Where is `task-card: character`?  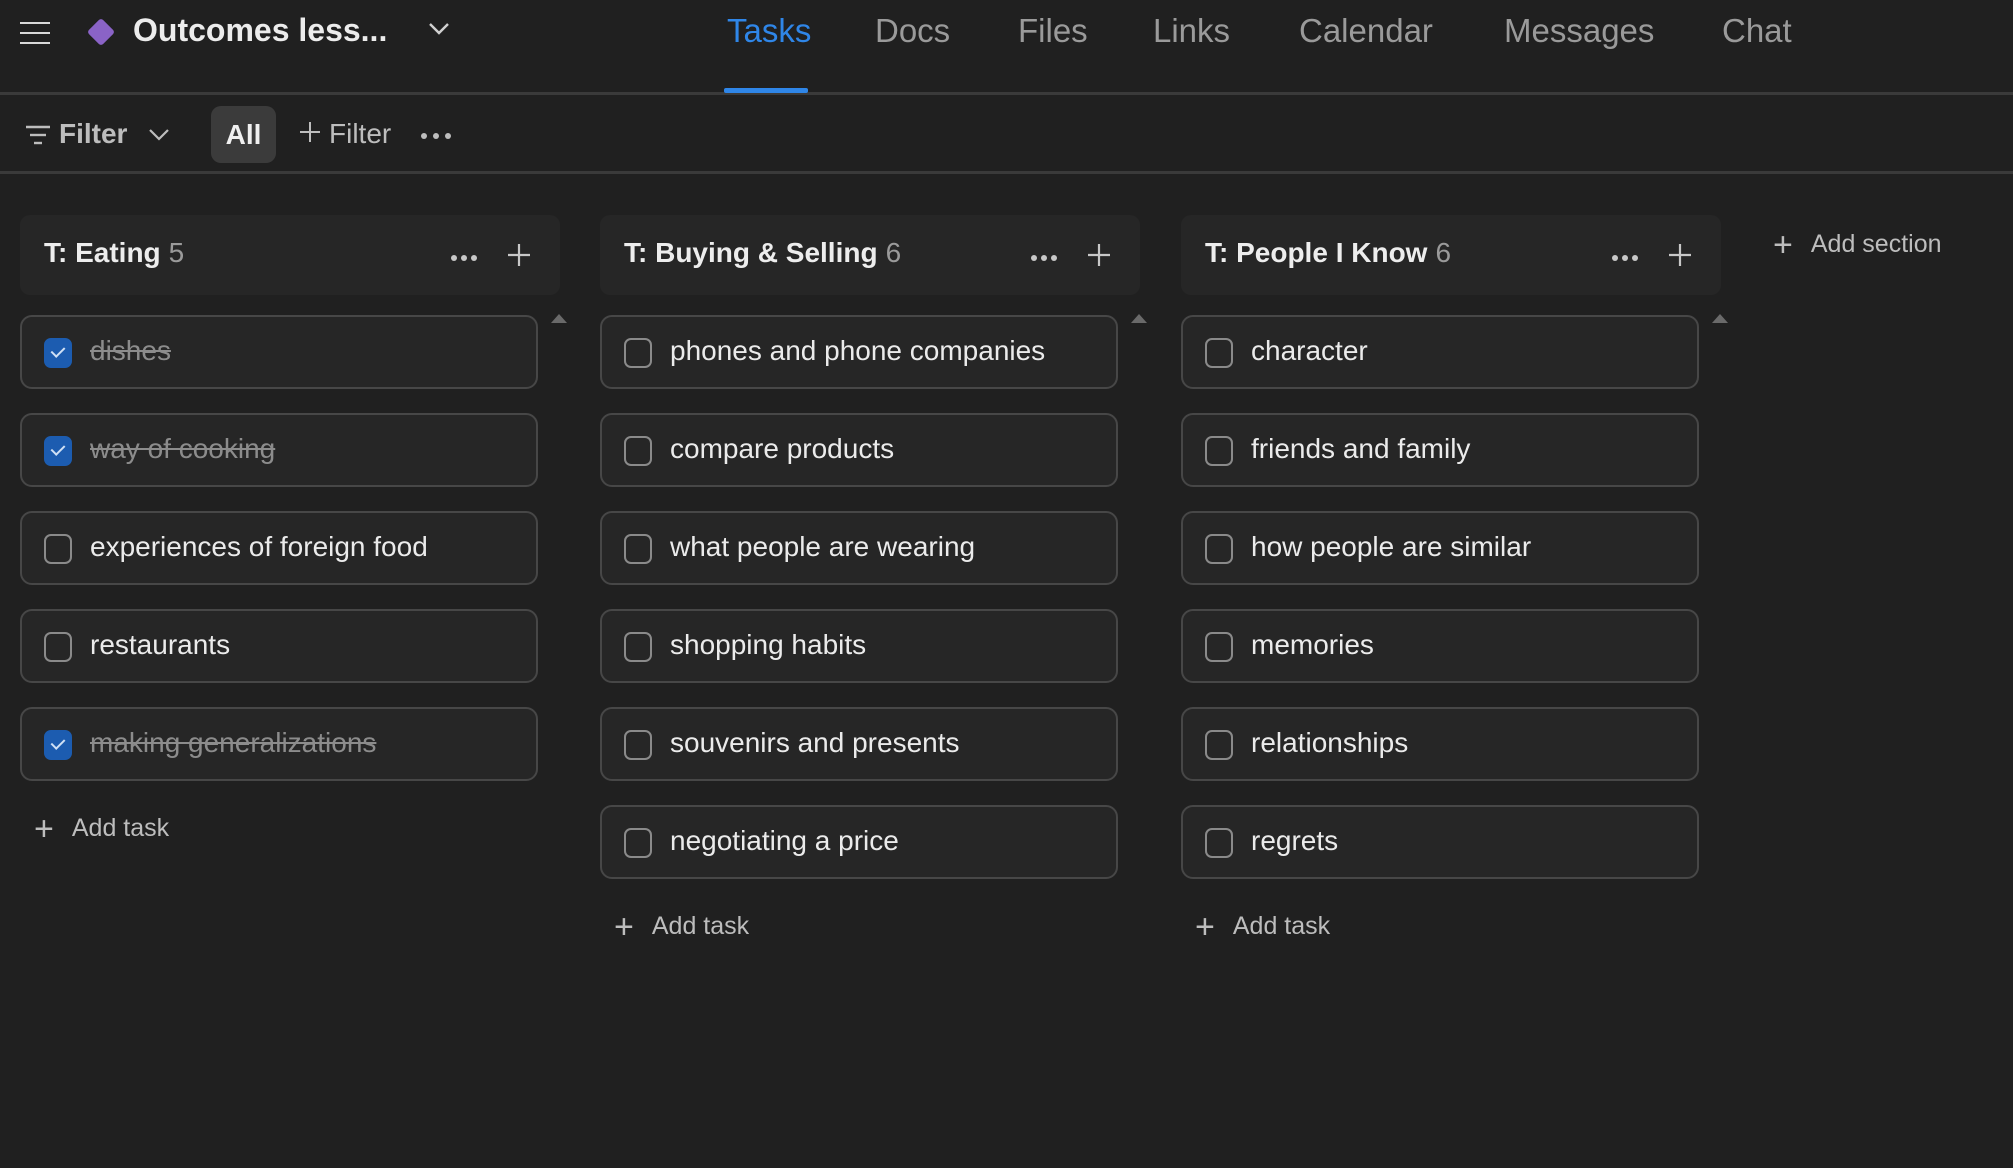 task-card: character is located at coordinates (1440, 352).